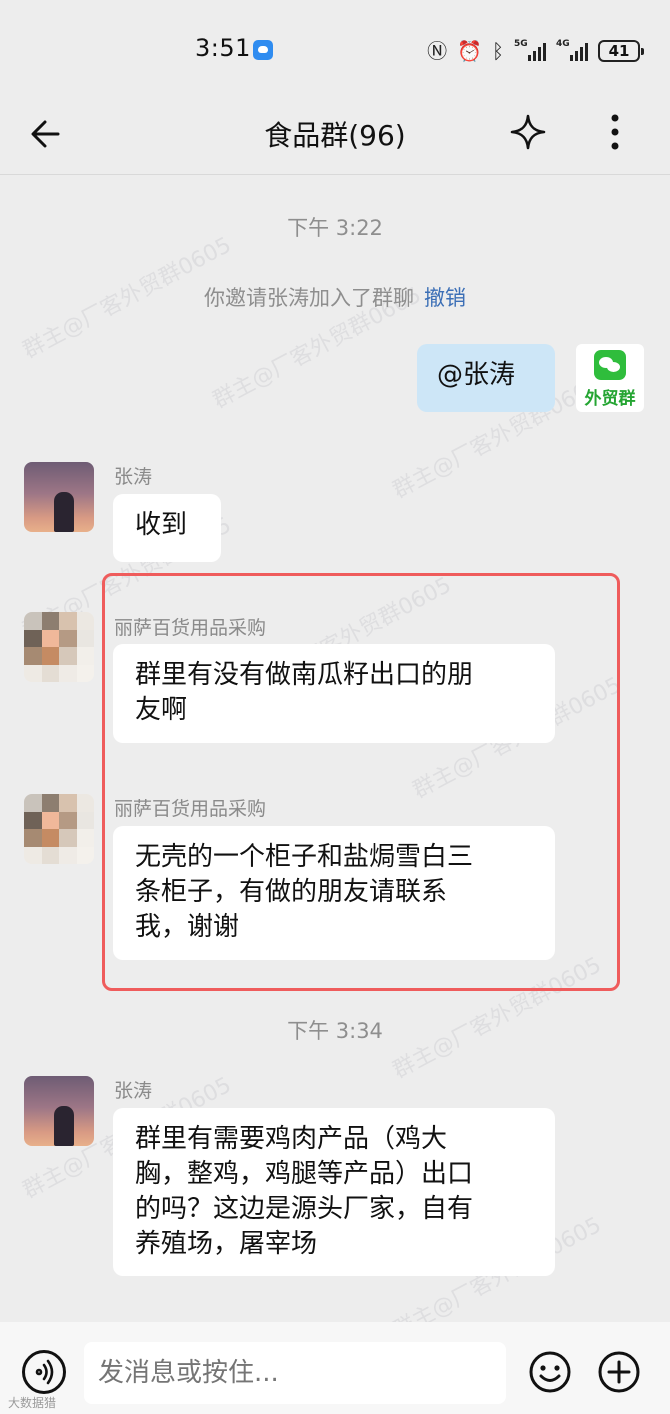  What do you see at coordinates (469, 51) in the screenshot?
I see `alarm-icon: ⏰` at bounding box center [469, 51].